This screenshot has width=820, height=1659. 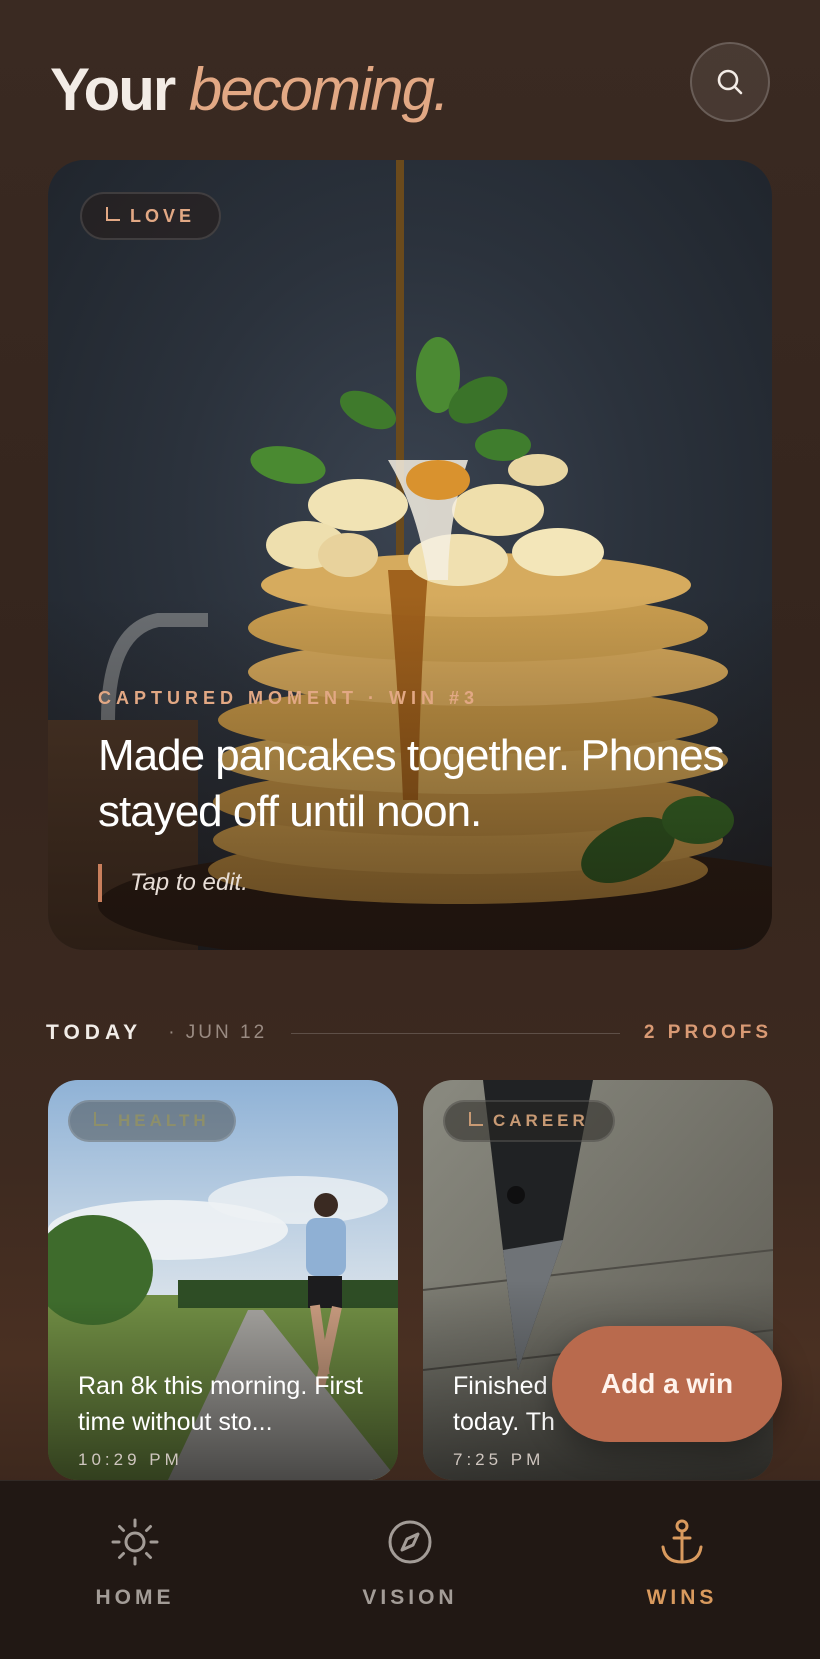 What do you see at coordinates (682, 1541) in the screenshot?
I see `anchor-icon` at bounding box center [682, 1541].